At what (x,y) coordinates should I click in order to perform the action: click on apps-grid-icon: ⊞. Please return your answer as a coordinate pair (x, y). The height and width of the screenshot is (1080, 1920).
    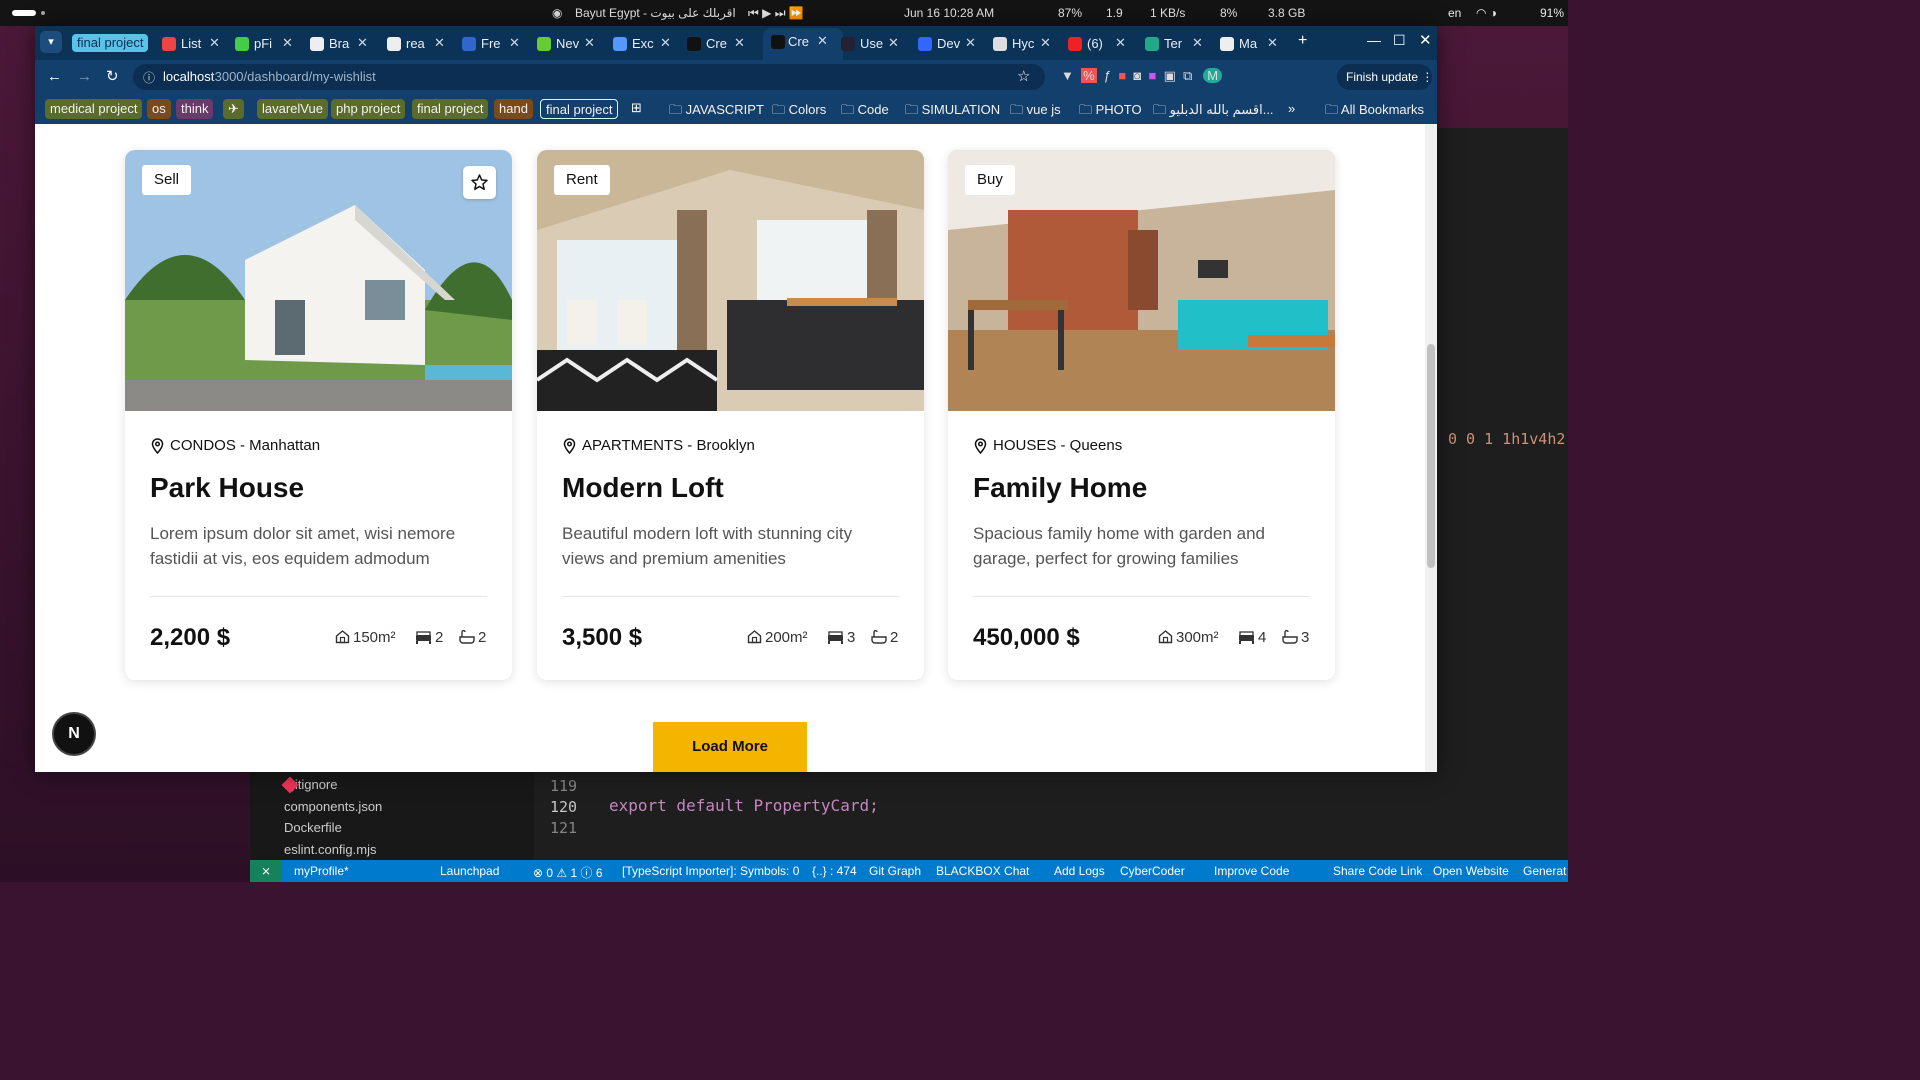
    Looking at the image, I should click on (636, 108).